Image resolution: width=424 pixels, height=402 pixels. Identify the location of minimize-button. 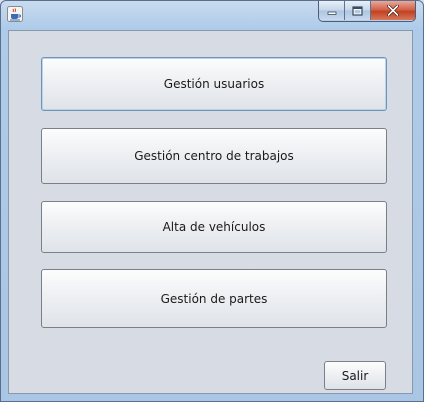
(332, 10).